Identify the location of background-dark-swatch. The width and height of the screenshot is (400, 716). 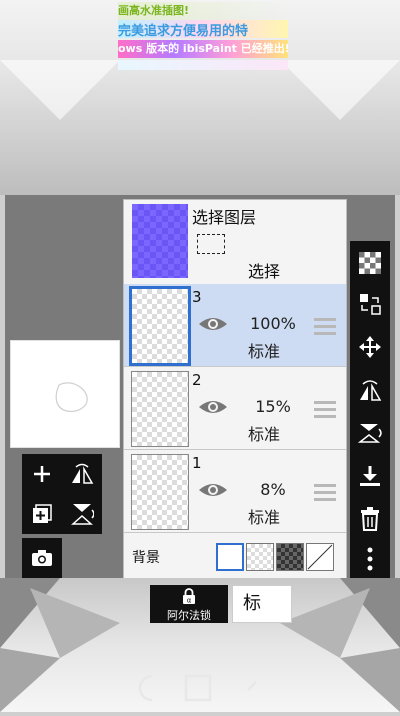
(290, 557).